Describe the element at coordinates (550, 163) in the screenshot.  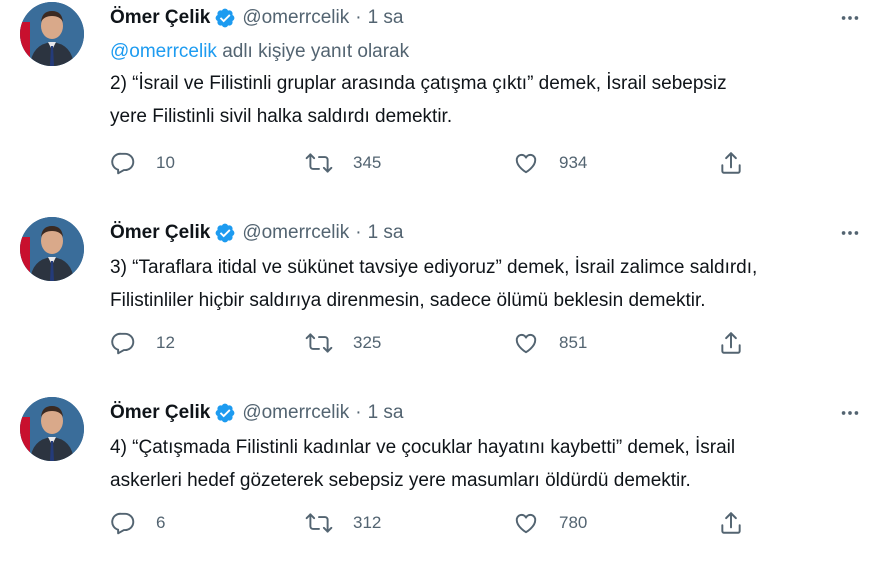
I see `like-button: 934` at that location.